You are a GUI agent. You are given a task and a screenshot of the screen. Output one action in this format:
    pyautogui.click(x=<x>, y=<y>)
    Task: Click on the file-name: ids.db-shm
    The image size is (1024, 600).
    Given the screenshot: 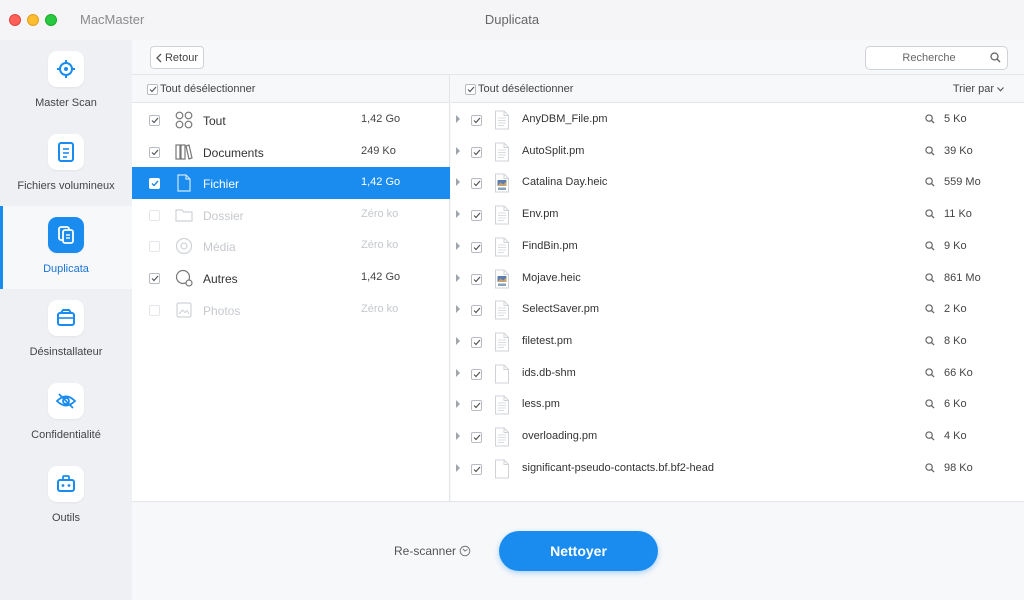 What is the action you would take?
    pyautogui.click(x=549, y=372)
    